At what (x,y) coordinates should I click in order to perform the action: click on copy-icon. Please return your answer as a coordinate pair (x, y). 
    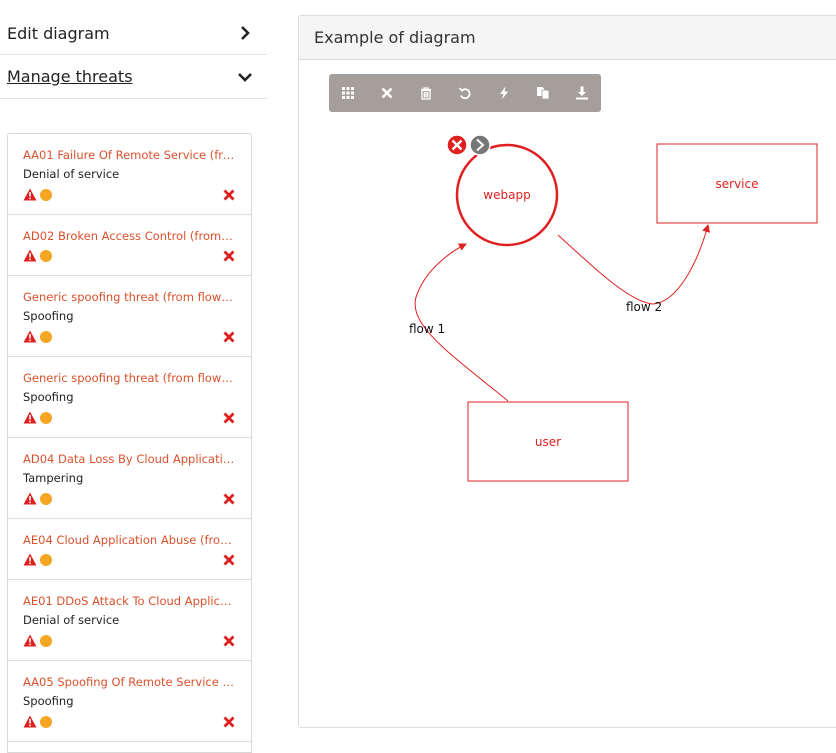
    Looking at the image, I should click on (543, 93).